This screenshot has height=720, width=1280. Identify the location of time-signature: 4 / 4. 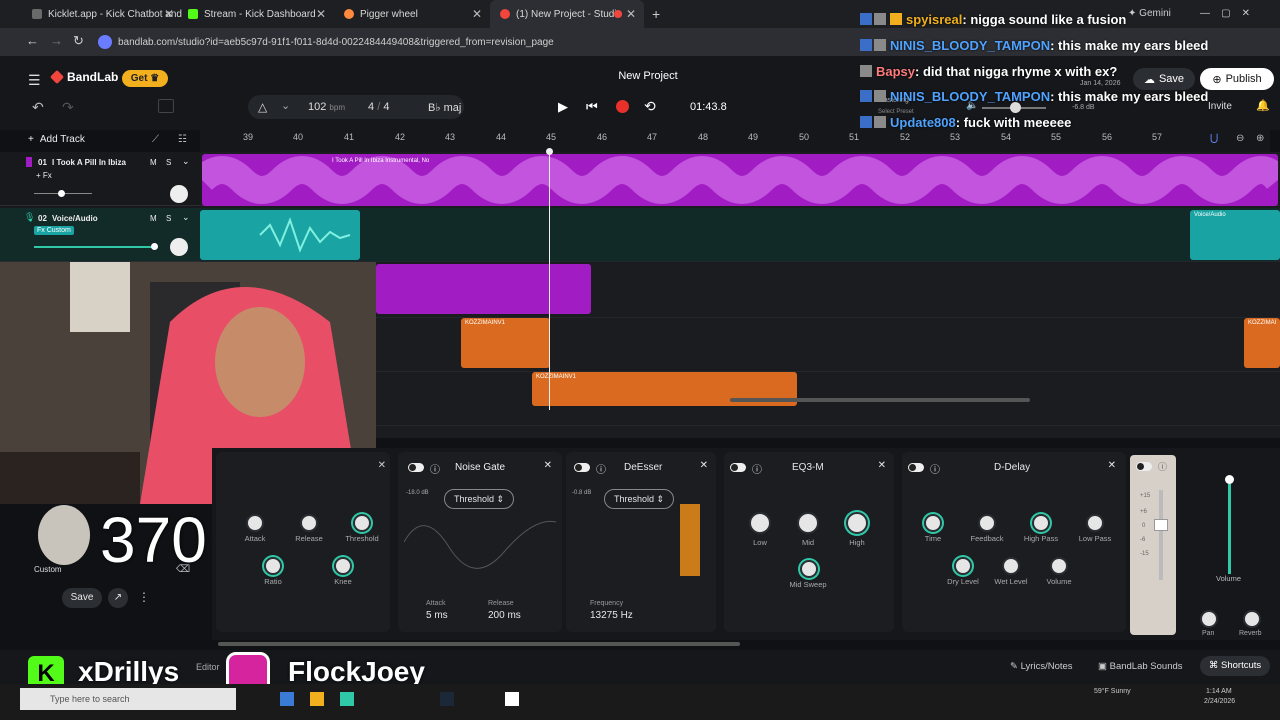
(378, 107).